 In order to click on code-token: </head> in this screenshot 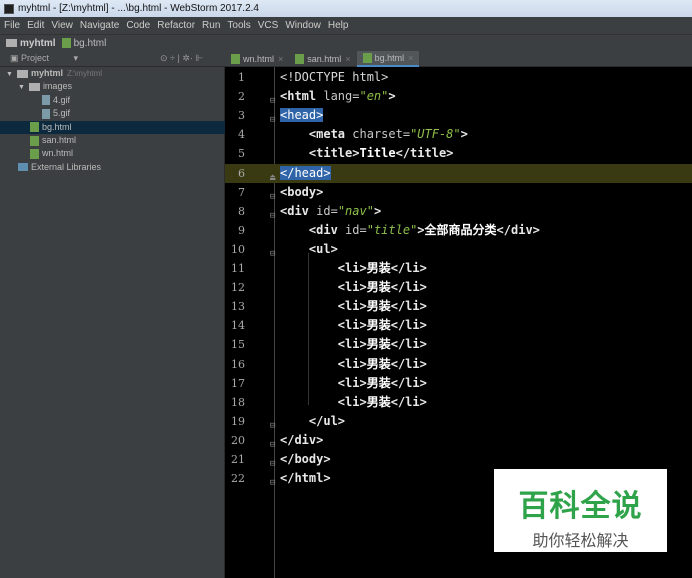, I will do `click(305, 172)`.